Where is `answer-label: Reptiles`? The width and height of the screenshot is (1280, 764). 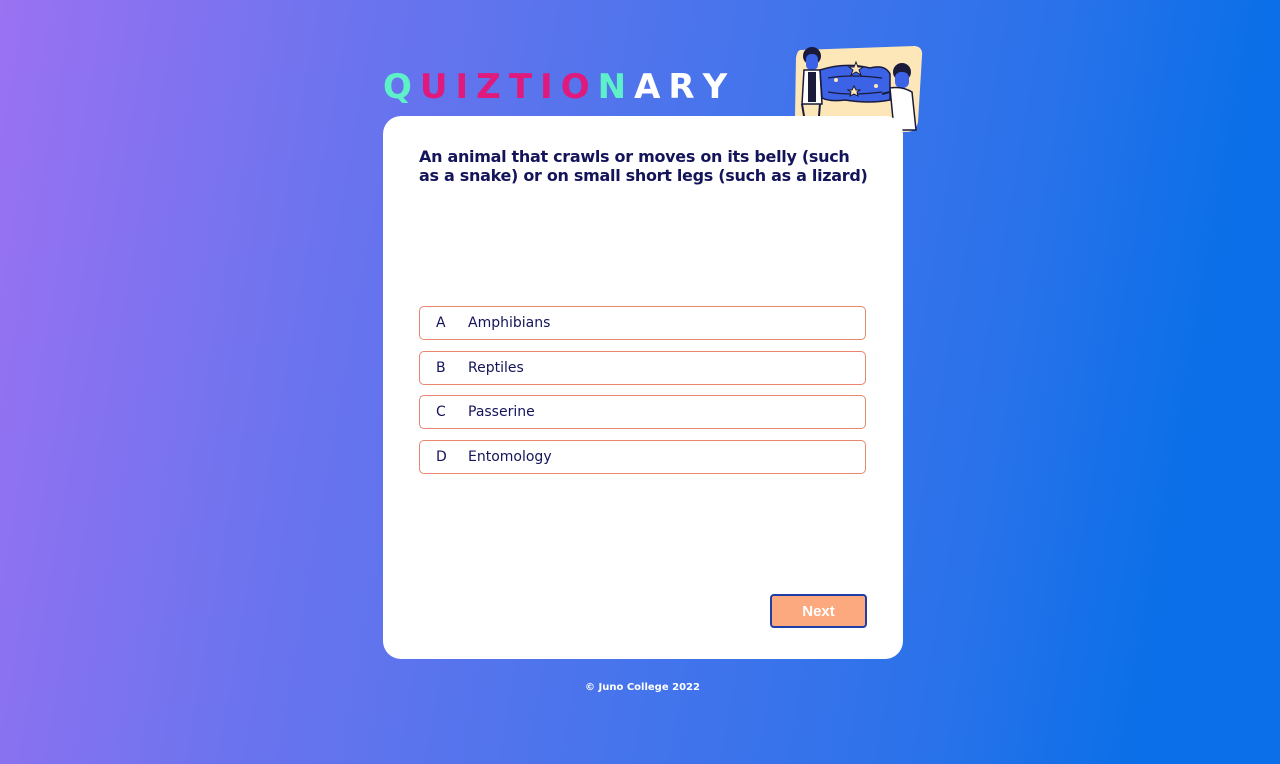 answer-label: Reptiles is located at coordinates (496, 367).